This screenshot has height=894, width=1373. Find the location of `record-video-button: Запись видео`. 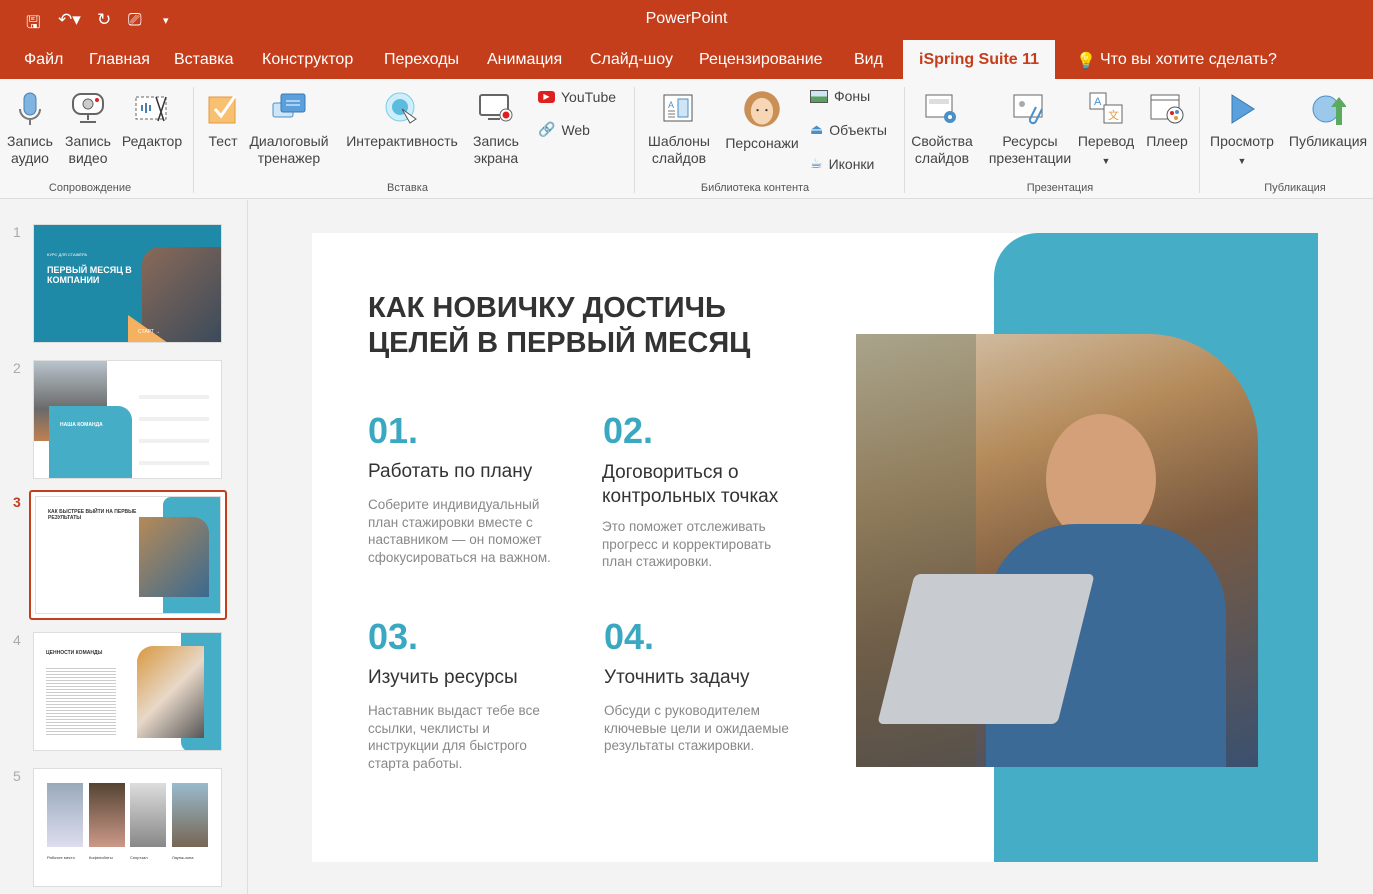

record-video-button: Запись видео is located at coordinates (88, 129).